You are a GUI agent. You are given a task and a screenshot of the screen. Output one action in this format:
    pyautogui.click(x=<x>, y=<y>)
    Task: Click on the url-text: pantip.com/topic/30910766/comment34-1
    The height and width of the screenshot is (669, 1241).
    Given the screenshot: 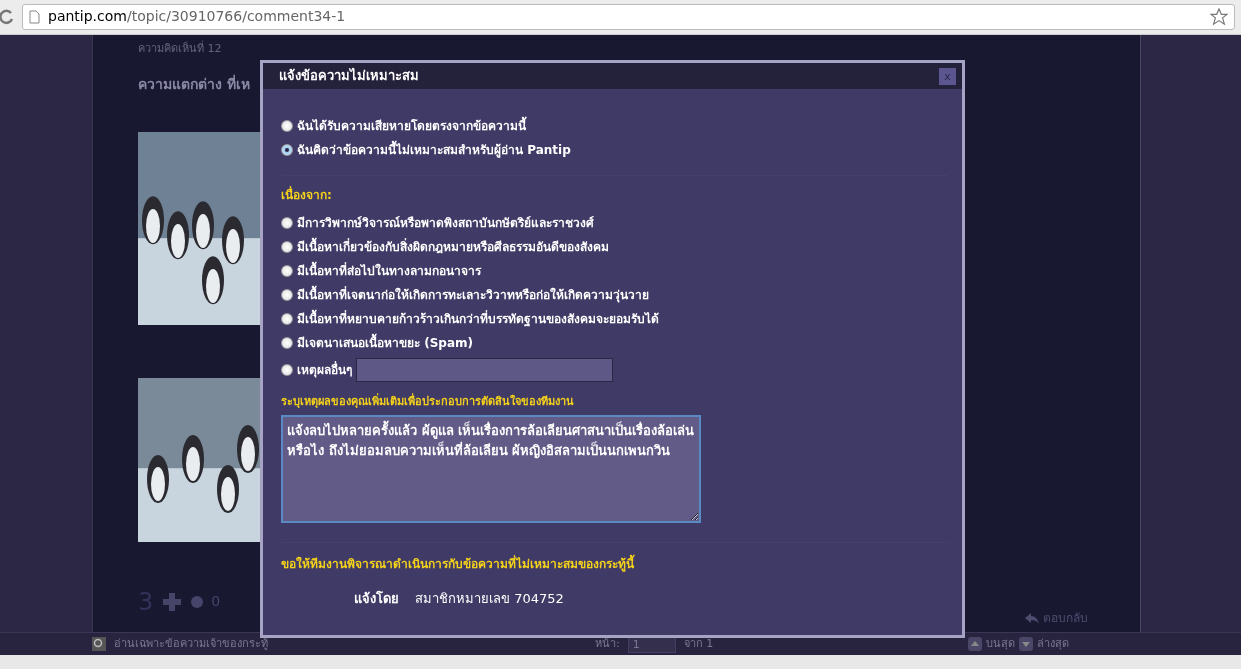 What is the action you would take?
    pyautogui.click(x=197, y=16)
    